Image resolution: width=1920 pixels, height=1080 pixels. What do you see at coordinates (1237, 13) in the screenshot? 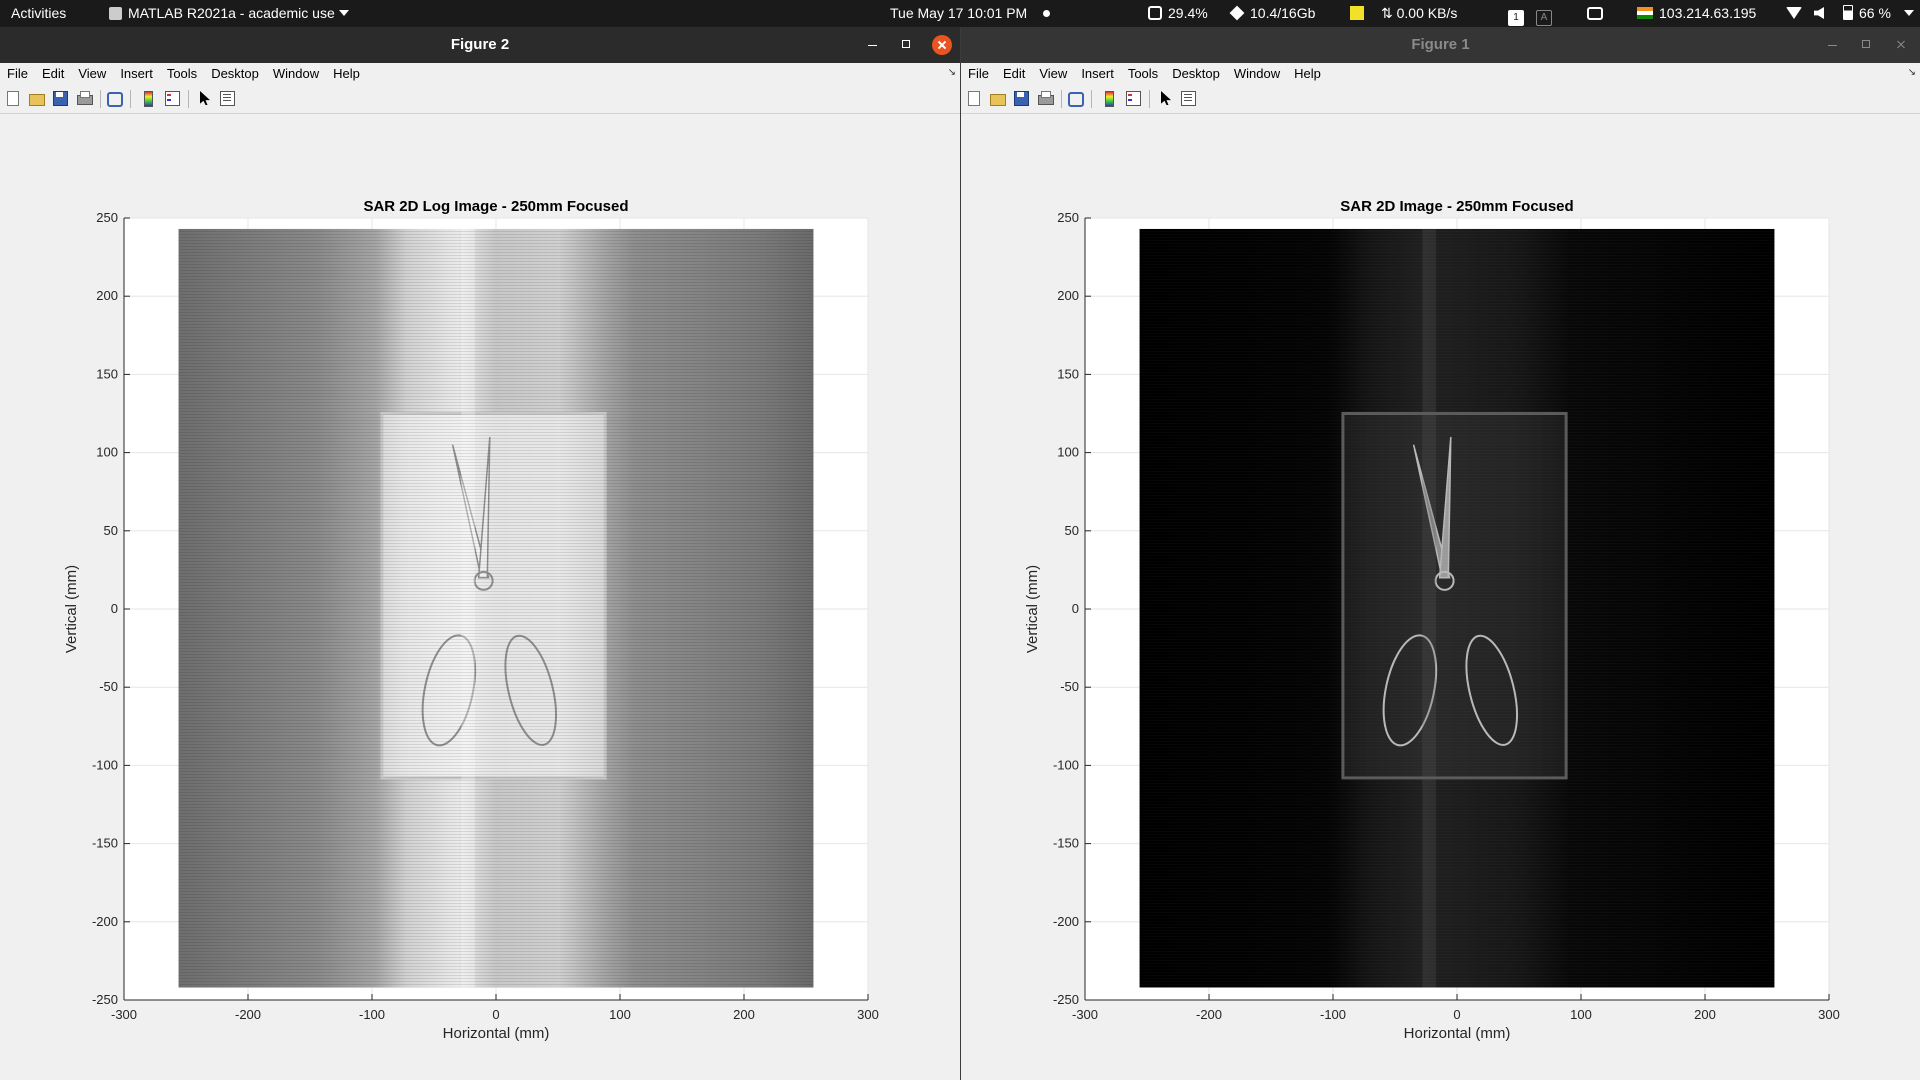
I see `memory-icon` at bounding box center [1237, 13].